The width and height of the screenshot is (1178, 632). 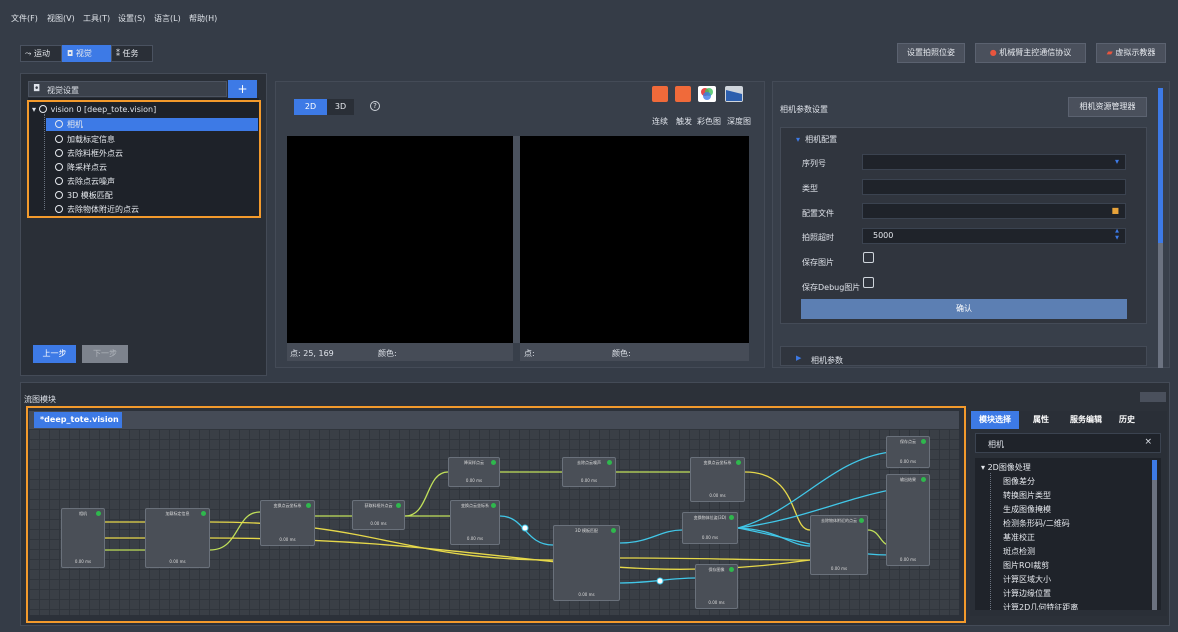 What do you see at coordinates (1086, 420) in the screenshot?
I see `tab-service-edit: 服务编辑` at bounding box center [1086, 420].